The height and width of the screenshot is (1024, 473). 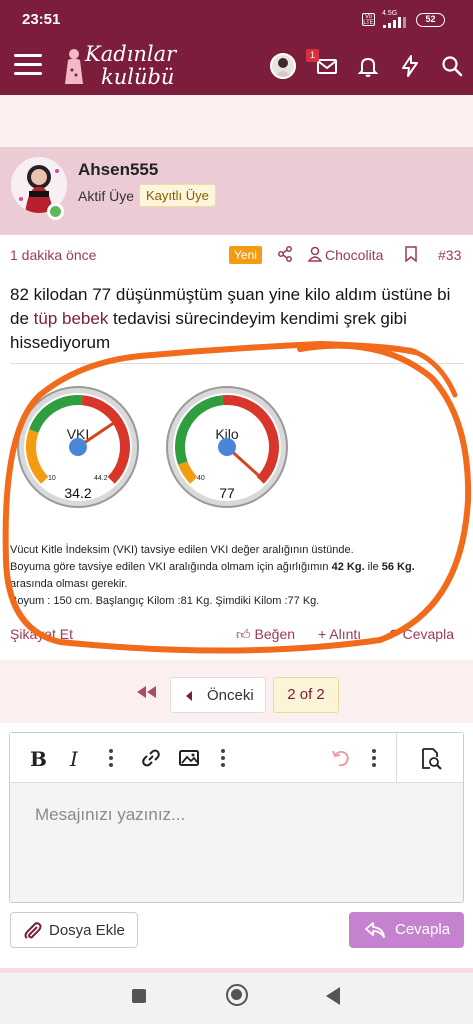 I want to click on page-spacer, so click(x=236, y=121).